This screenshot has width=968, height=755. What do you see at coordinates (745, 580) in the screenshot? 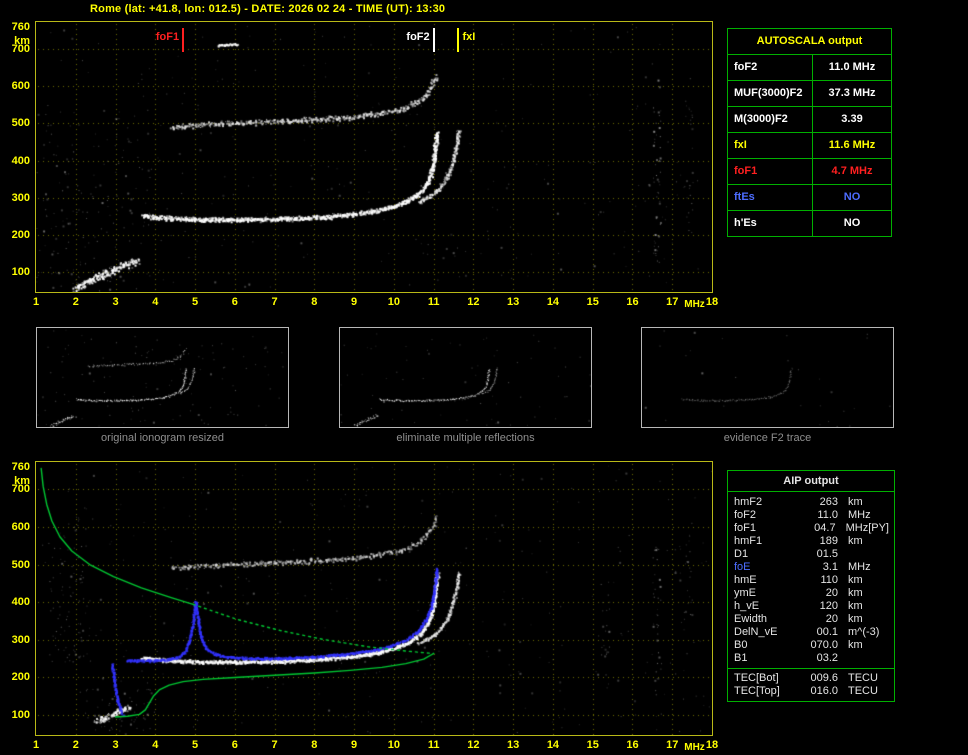
I see `aip-param-name: hmE` at bounding box center [745, 580].